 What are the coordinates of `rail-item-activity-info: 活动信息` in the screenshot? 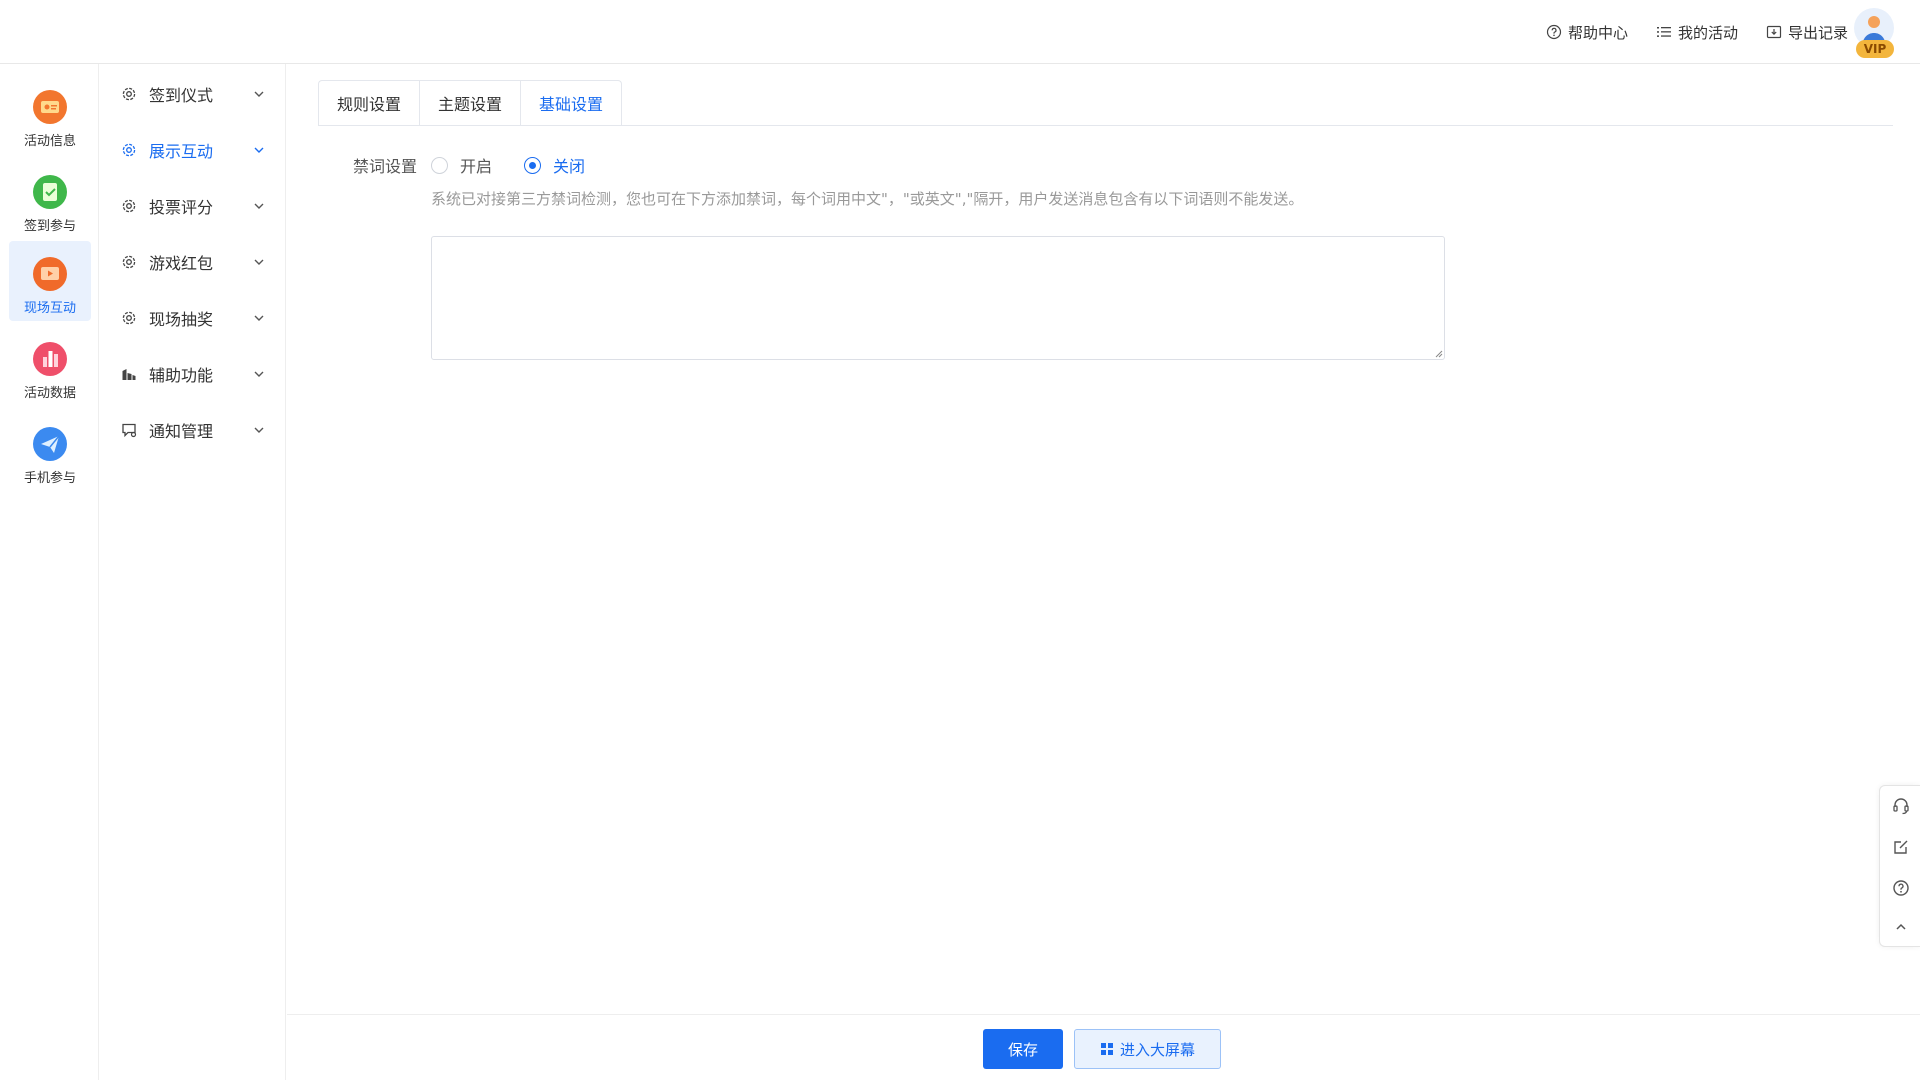 It's located at (50, 114).